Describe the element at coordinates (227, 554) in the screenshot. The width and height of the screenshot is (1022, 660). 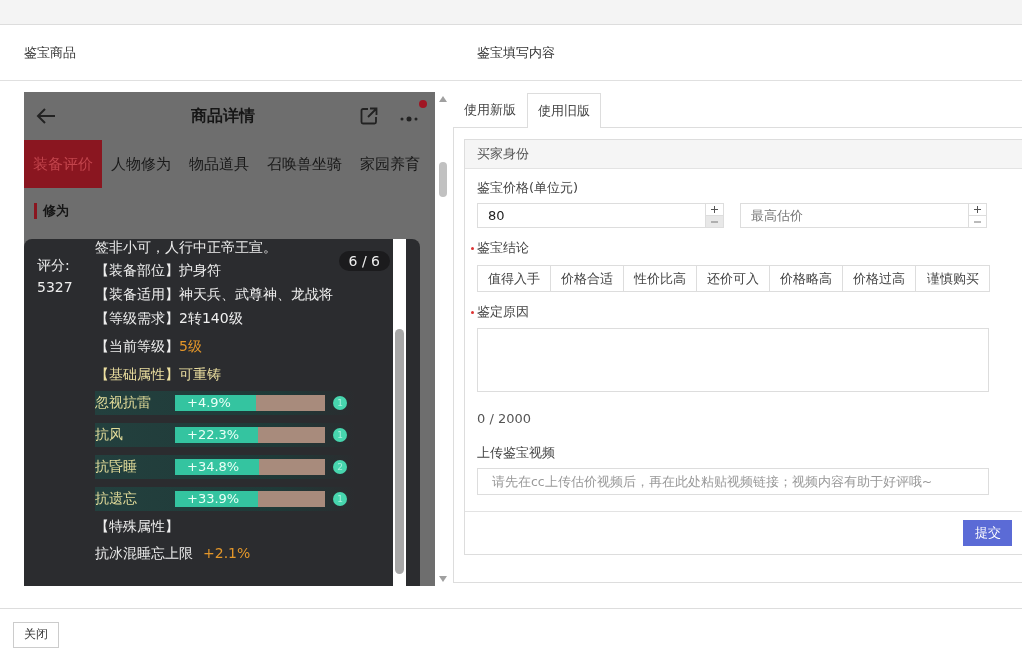
I see `special-attribute-value: +2.1%` at that location.